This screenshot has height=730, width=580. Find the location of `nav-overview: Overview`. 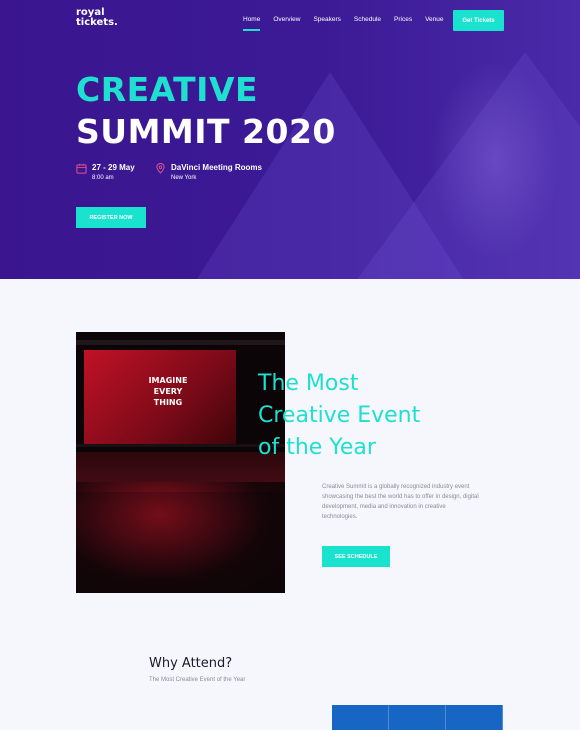

nav-overview: Overview is located at coordinates (286, 19).